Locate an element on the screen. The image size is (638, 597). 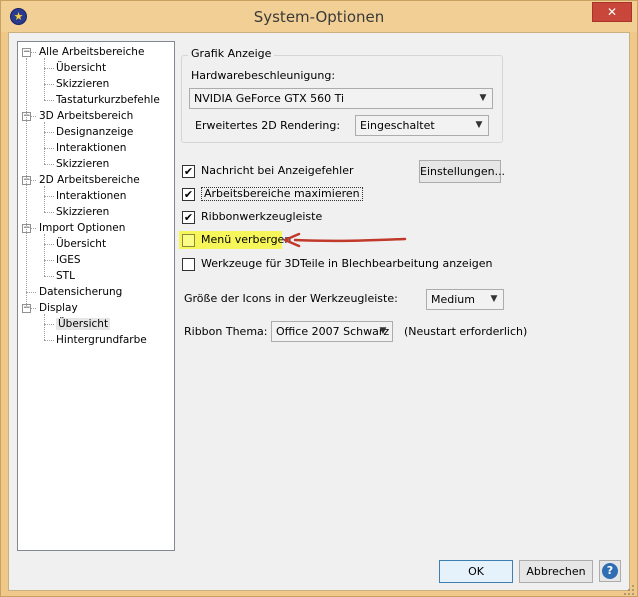
restart-note: (Neustart erforderlich) is located at coordinates (466, 331).